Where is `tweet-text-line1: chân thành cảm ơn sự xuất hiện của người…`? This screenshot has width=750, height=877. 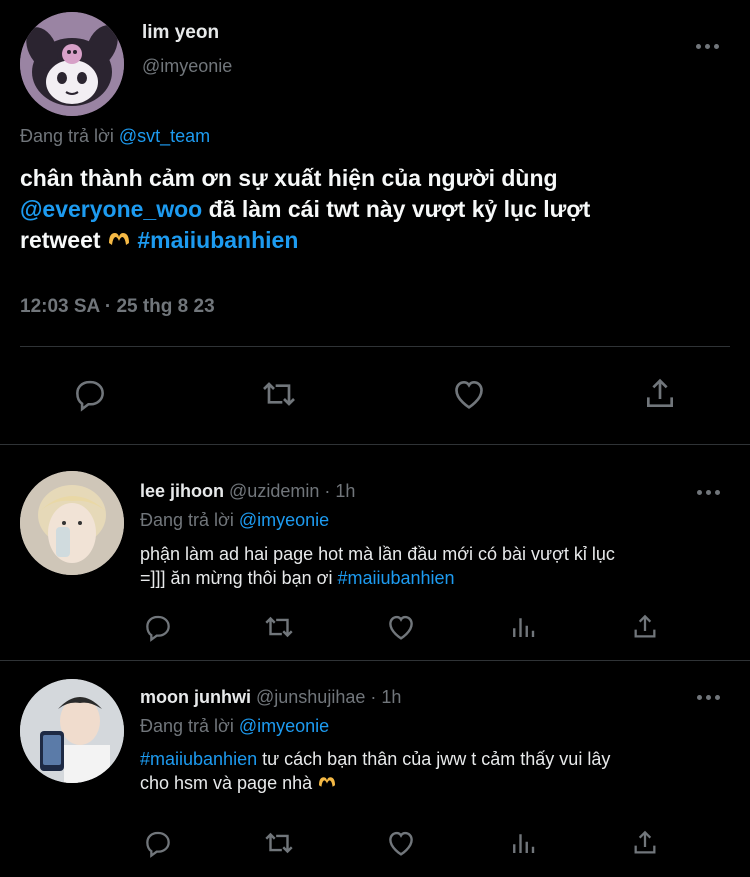 tweet-text-line1: chân thành cảm ơn sự xuất hiện của người… is located at coordinates (289, 178).